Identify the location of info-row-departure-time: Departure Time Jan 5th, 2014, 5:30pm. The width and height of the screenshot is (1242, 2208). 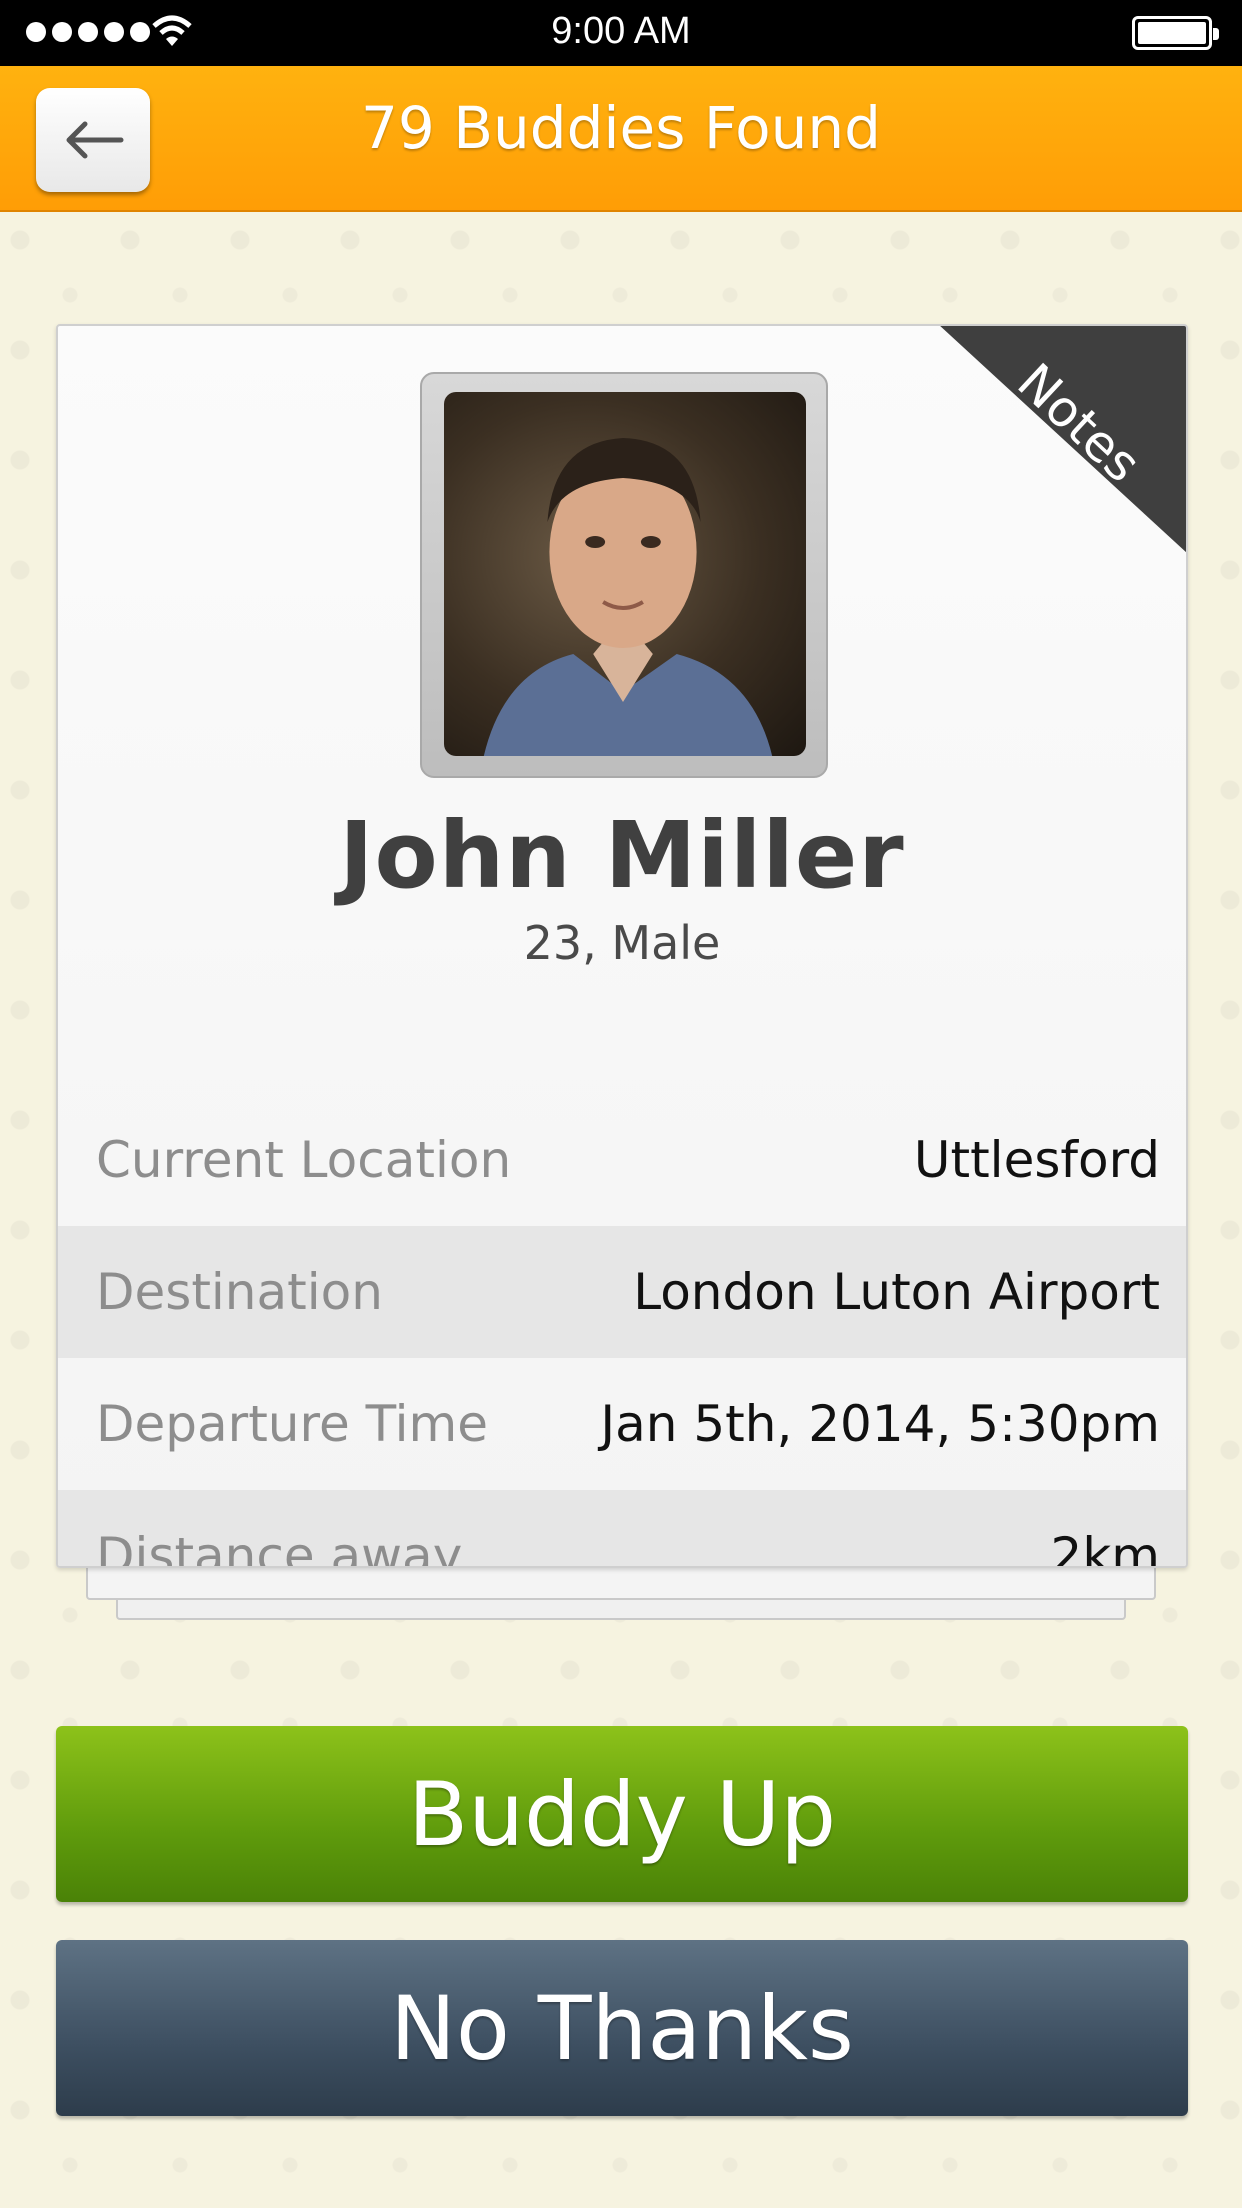
(622, 1424).